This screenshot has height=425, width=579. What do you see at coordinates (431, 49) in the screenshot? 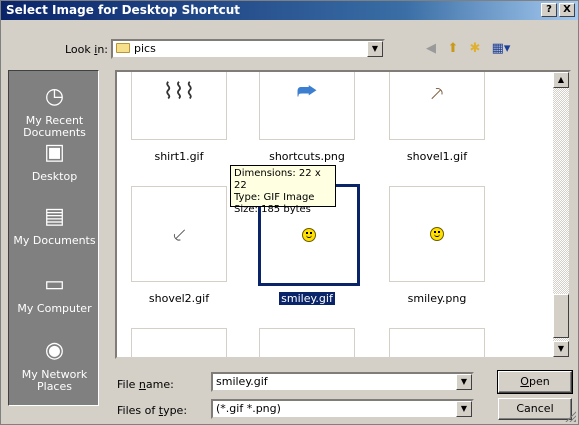
I see `back-icon: ◀` at bounding box center [431, 49].